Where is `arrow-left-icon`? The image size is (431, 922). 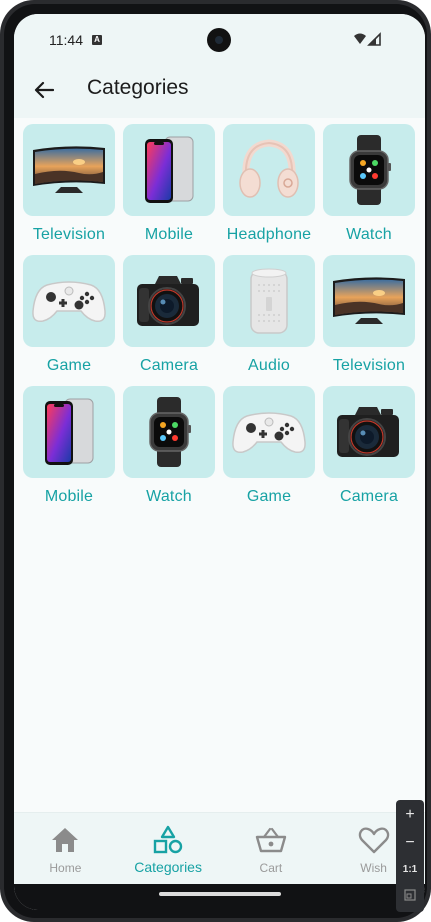
arrow-left-icon is located at coordinates (44, 90).